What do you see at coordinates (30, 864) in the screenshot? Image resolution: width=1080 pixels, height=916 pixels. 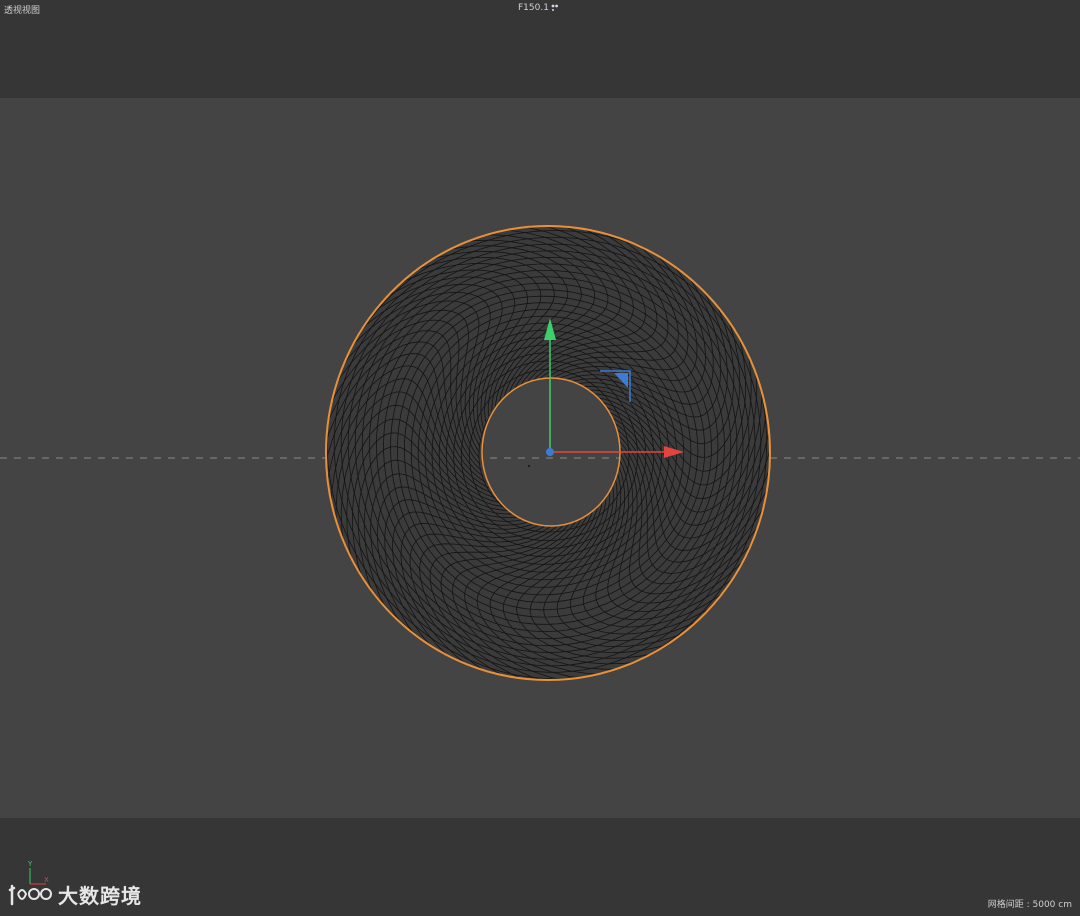 I see `axis-y-label: Y` at bounding box center [30, 864].